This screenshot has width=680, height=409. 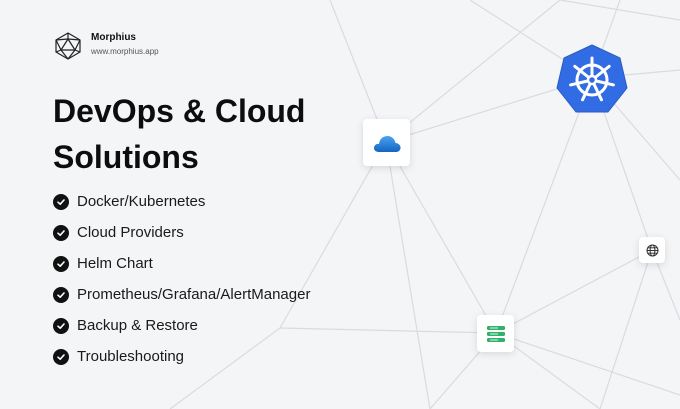 I want to click on globe-icon, so click(x=652, y=250).